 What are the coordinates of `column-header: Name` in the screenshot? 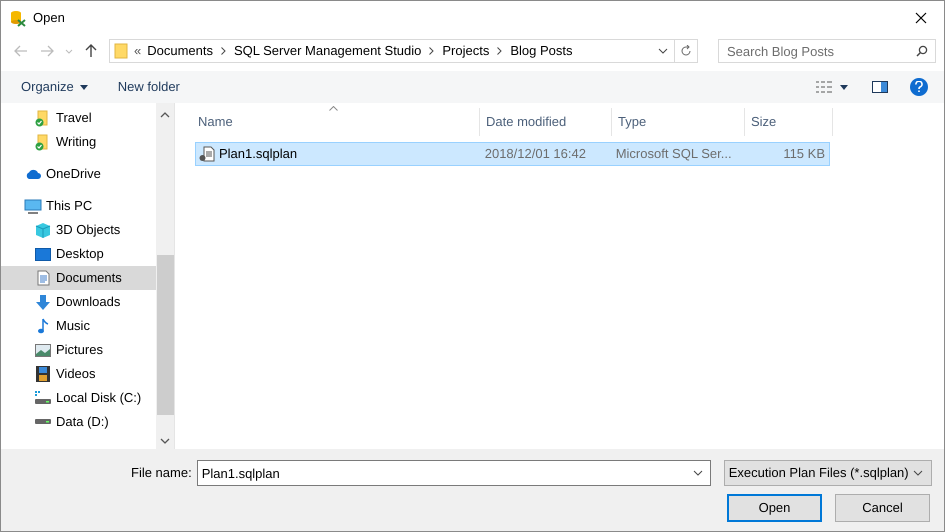 It's located at (336, 122).